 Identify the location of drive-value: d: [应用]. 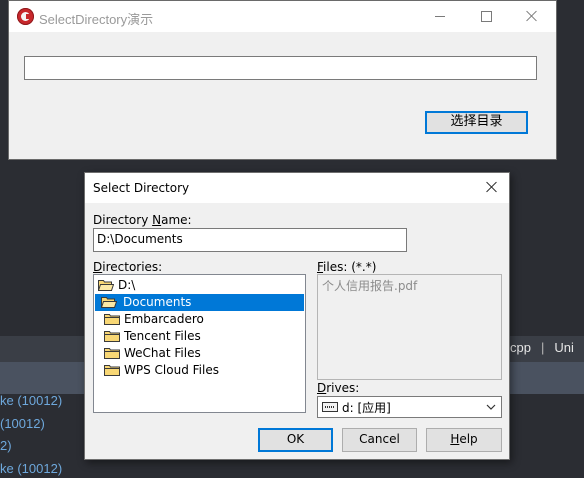
(366, 408).